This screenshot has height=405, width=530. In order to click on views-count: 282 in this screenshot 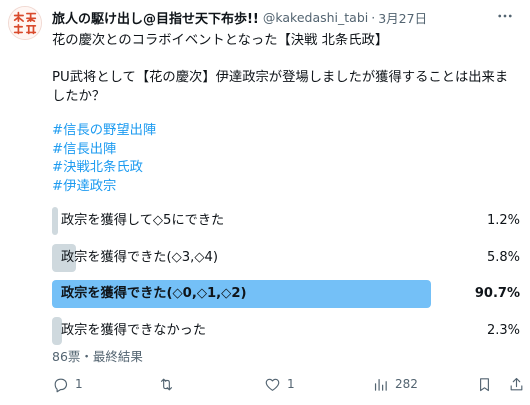, I will do `click(406, 384)`.